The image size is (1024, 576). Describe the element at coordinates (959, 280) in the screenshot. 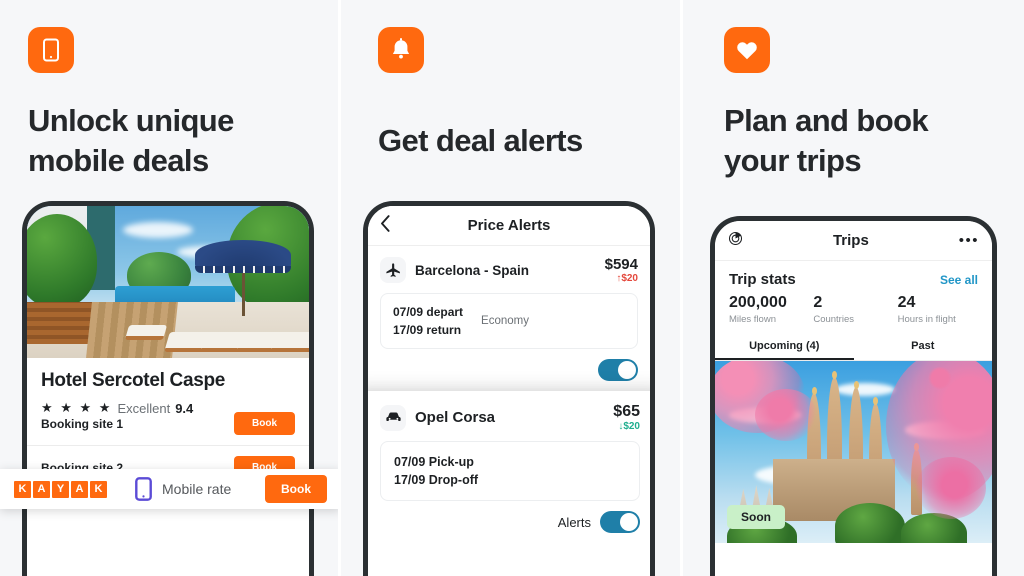

I see `see-all-link: See all` at that location.